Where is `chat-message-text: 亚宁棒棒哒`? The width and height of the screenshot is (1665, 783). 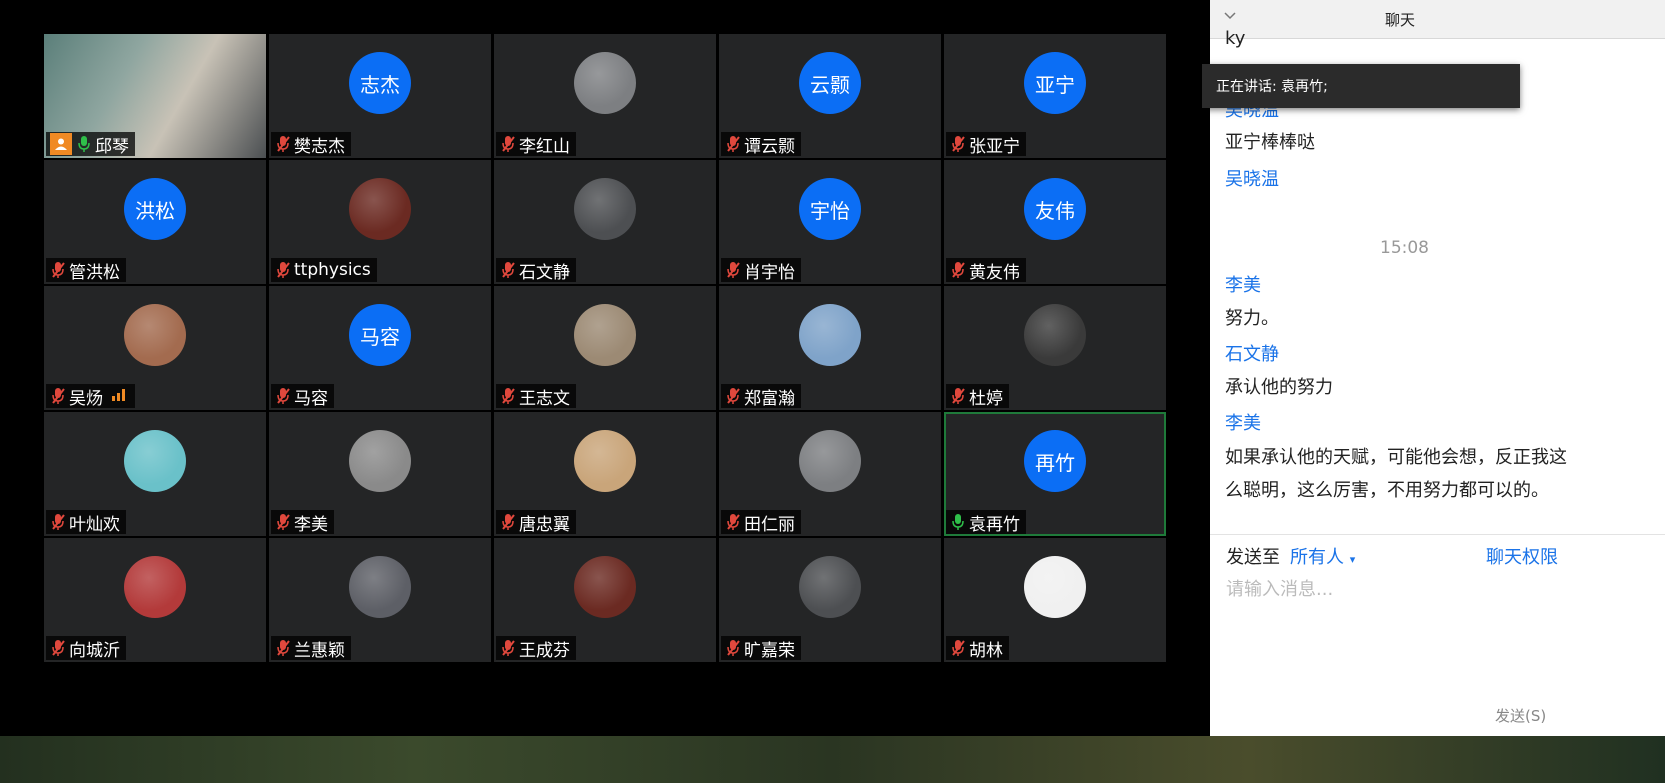 chat-message-text: 亚宁棒棒哒 is located at coordinates (1270, 142).